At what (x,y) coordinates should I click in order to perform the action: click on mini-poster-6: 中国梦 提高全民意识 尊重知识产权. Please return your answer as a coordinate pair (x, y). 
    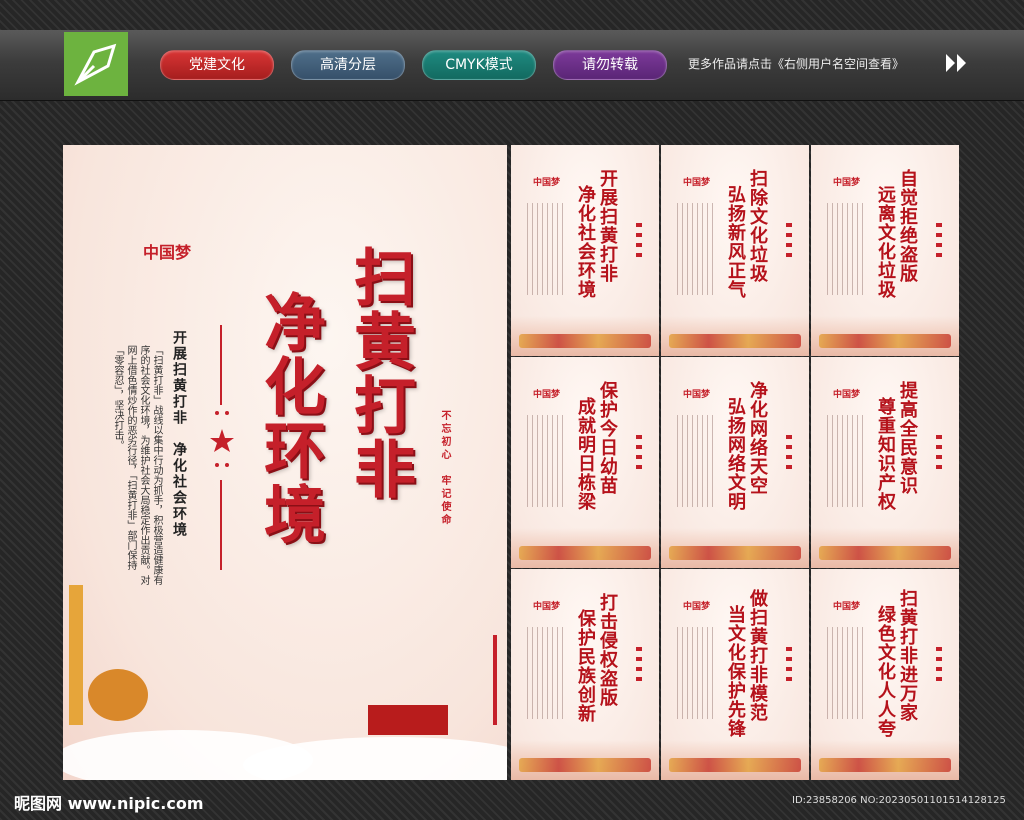
    Looking at the image, I should click on (885, 462).